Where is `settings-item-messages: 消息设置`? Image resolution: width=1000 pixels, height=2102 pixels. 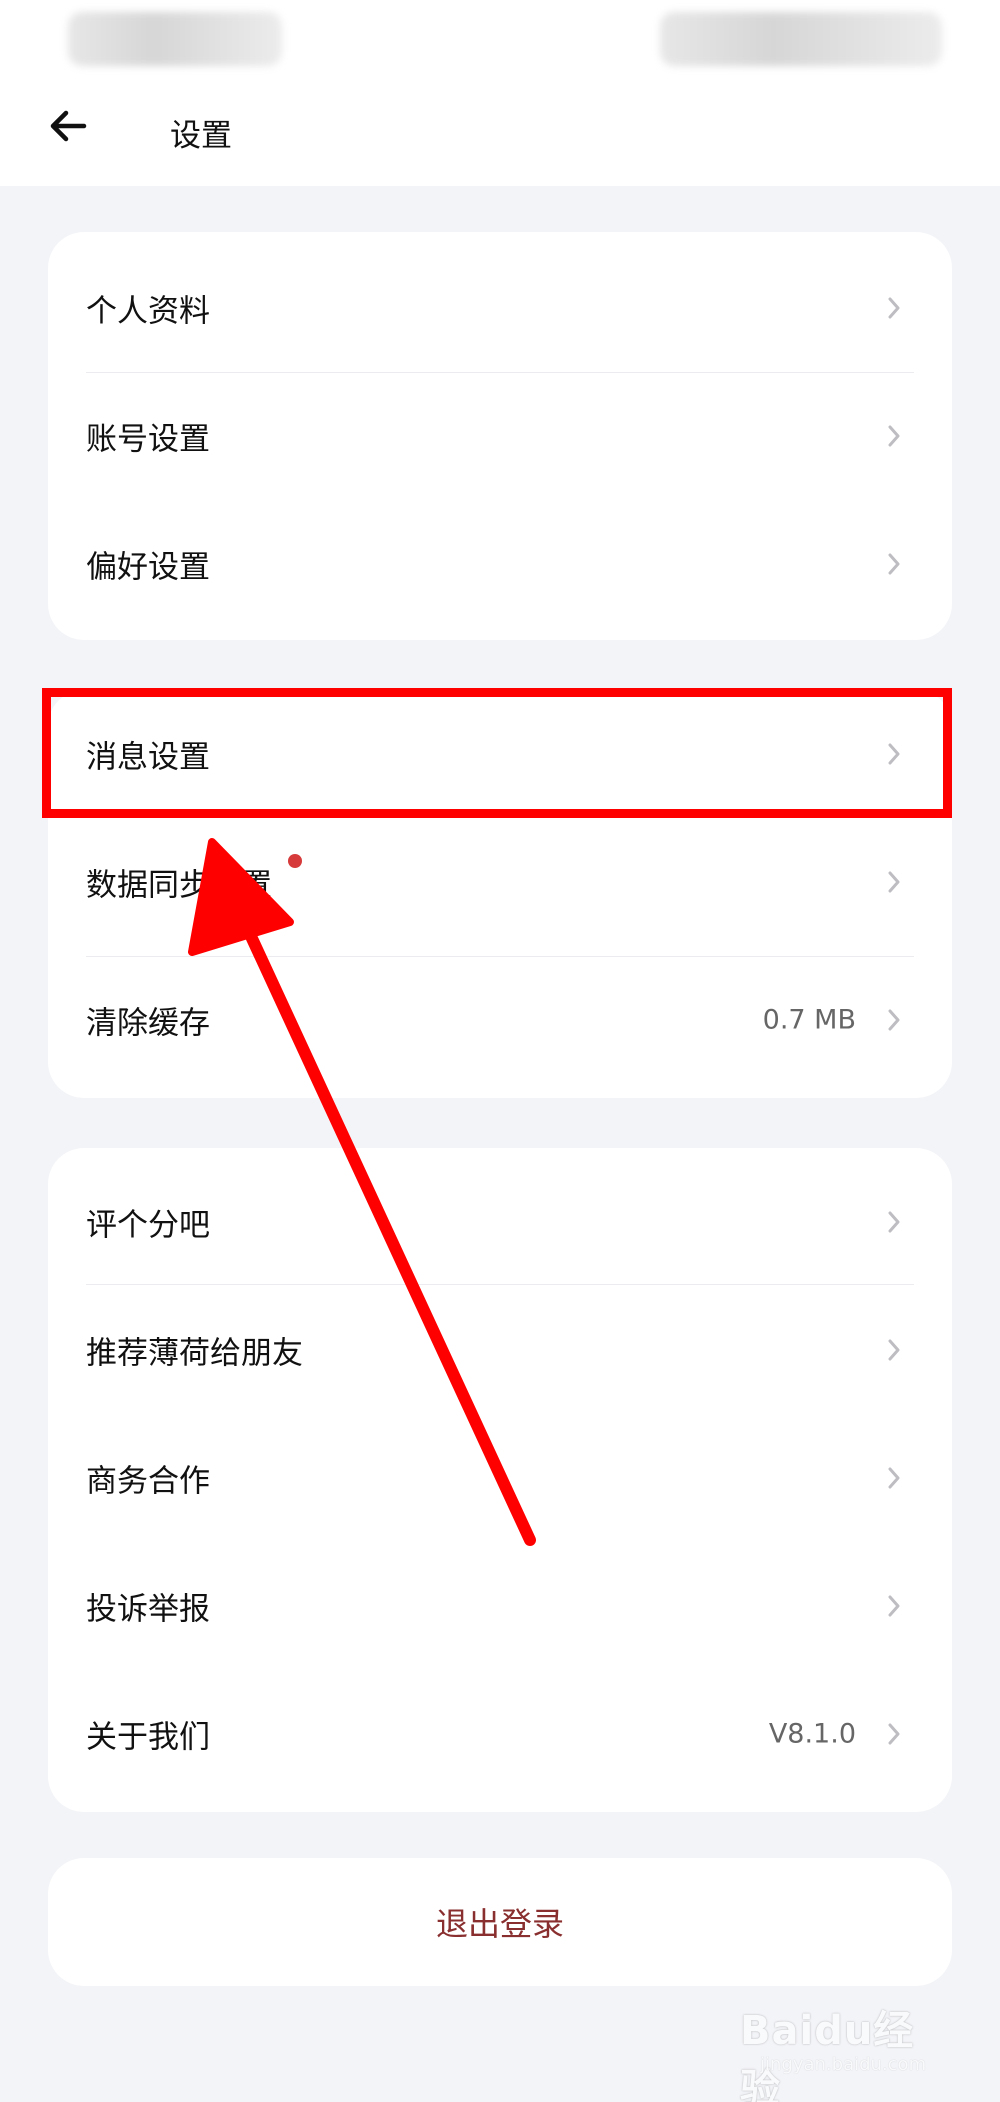 settings-item-messages: 消息设置 is located at coordinates (500, 754).